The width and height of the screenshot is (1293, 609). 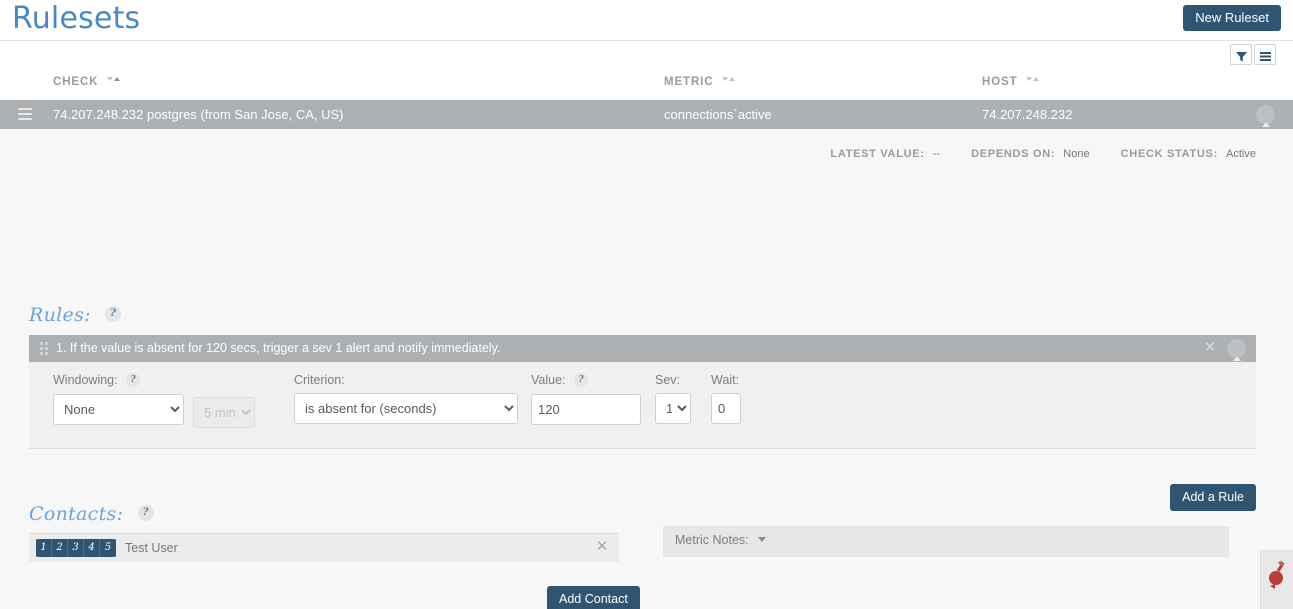 I want to click on value-help-icon: ?, so click(x=581, y=379).